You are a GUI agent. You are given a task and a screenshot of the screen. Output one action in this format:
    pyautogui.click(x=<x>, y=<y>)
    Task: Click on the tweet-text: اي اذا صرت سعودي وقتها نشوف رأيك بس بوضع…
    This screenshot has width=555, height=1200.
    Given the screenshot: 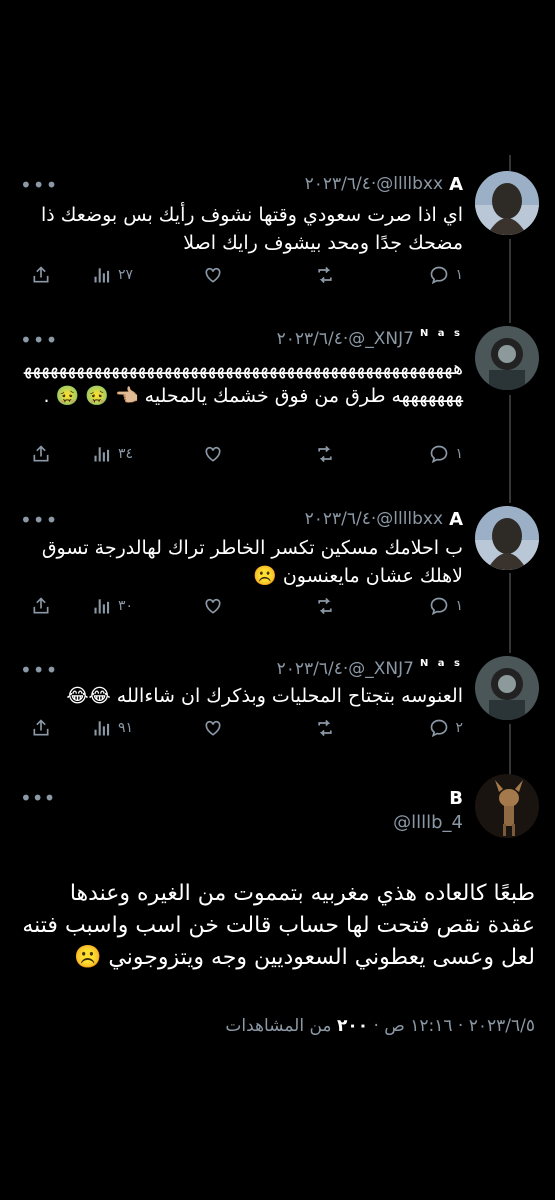 What is the action you would take?
    pyautogui.click(x=252, y=229)
    